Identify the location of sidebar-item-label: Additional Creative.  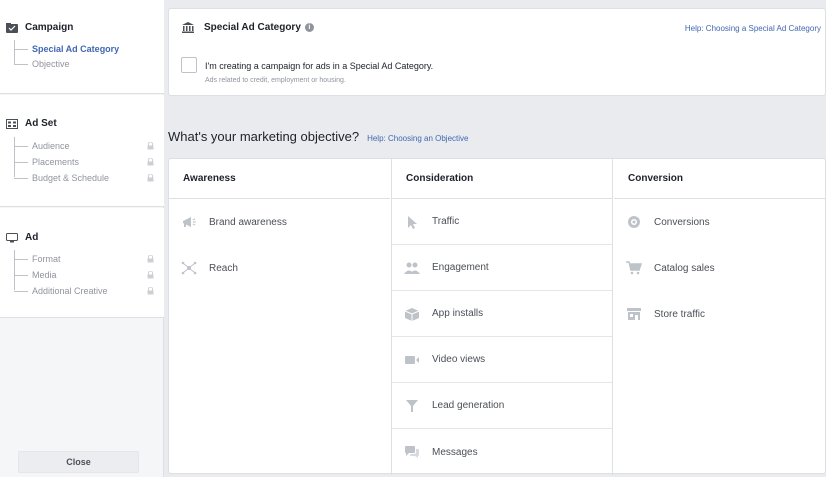
(70, 291).